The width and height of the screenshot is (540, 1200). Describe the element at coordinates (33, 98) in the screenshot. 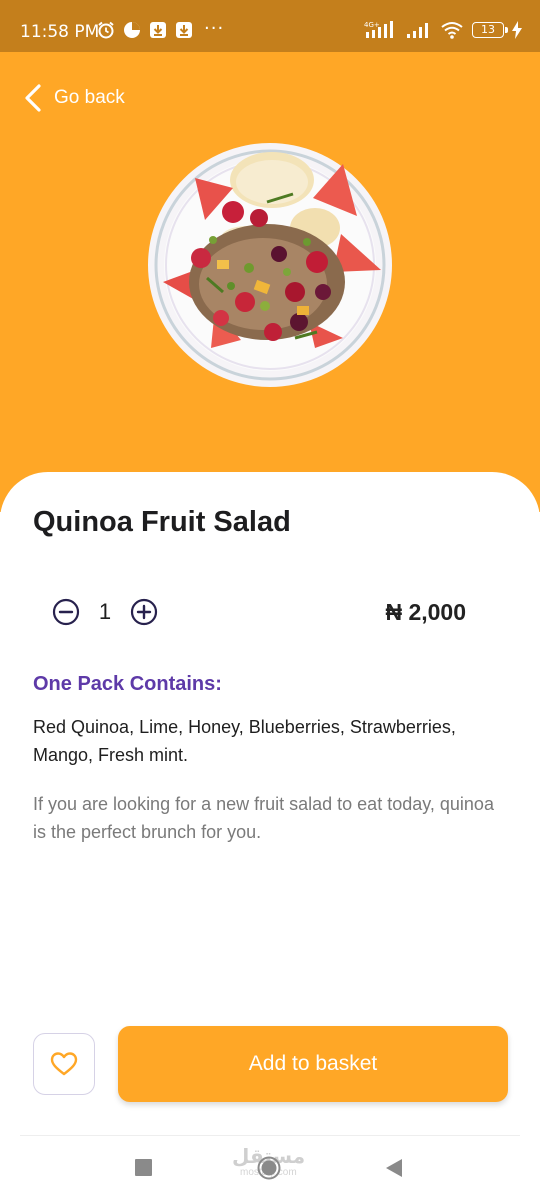

I see `chevron-left-icon` at that location.